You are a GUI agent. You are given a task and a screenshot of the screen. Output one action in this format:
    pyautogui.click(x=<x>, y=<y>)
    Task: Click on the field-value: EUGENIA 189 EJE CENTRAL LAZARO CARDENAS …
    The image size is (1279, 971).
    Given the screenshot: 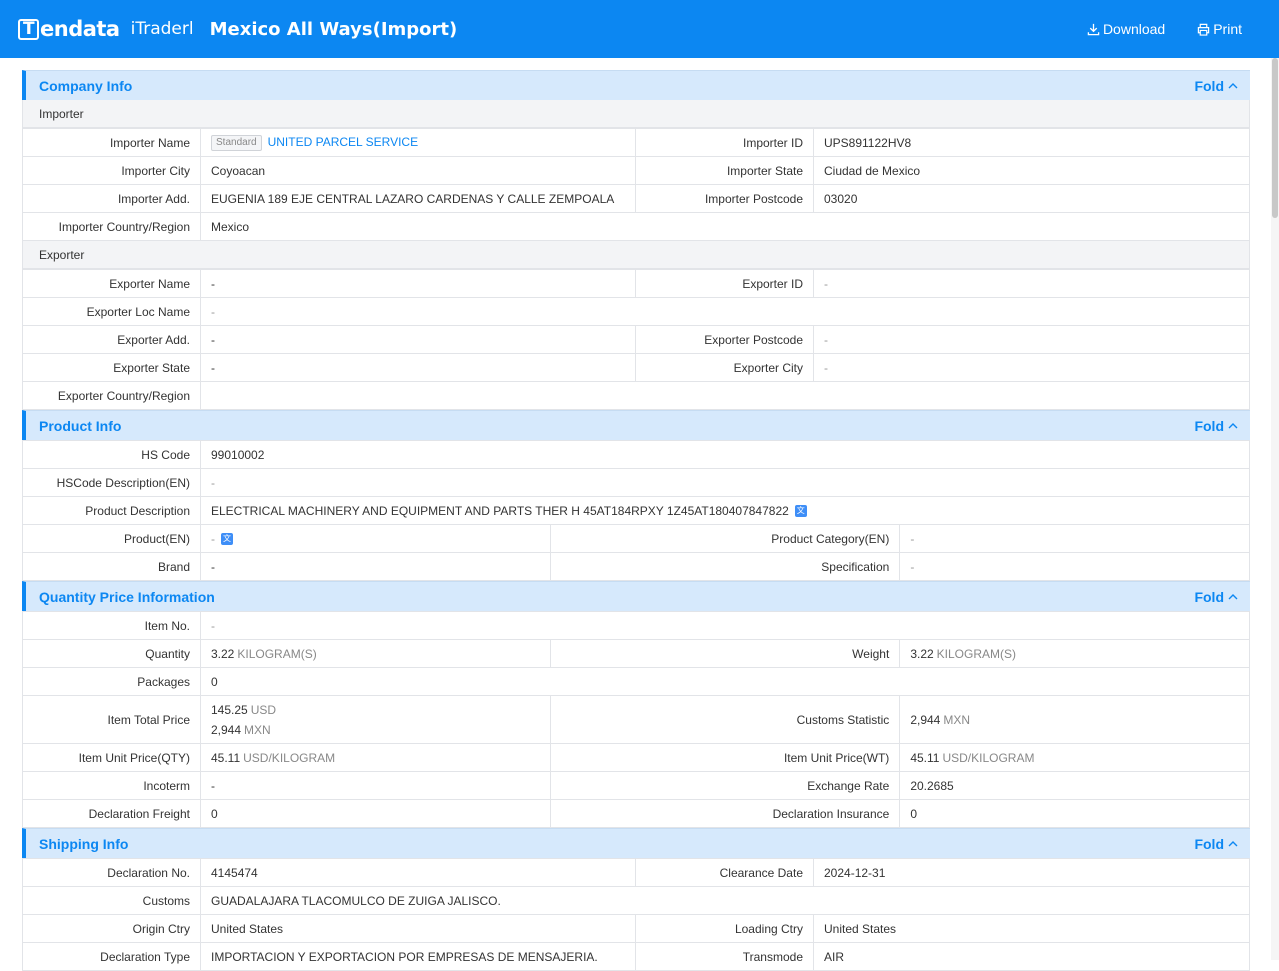 What is the action you would take?
    pyautogui.click(x=418, y=199)
    